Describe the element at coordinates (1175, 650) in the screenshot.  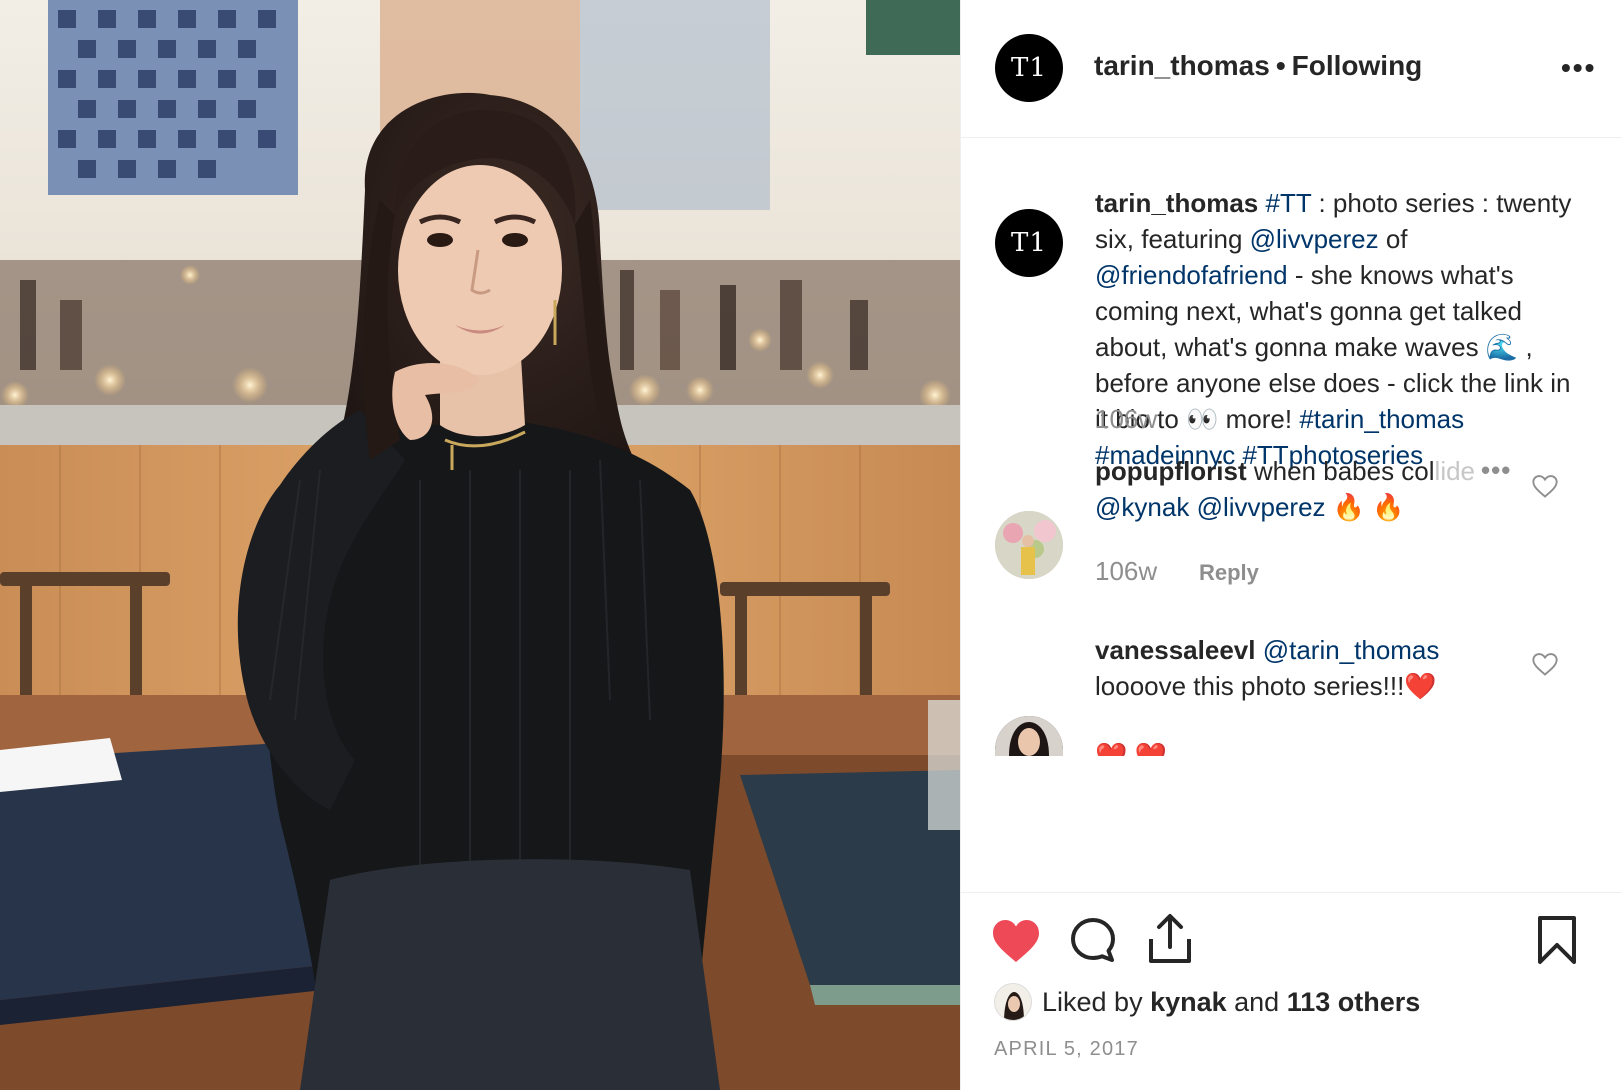
I see `comment-username-vanessaleevl: vanessaleevl` at that location.